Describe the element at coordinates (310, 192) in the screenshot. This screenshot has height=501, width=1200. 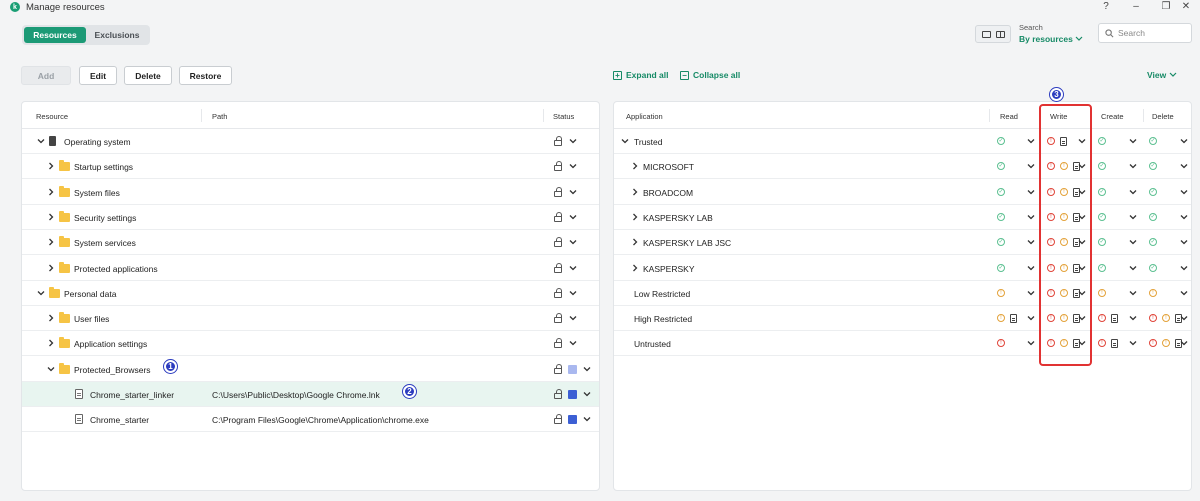
I see `resource-row: System files` at that location.